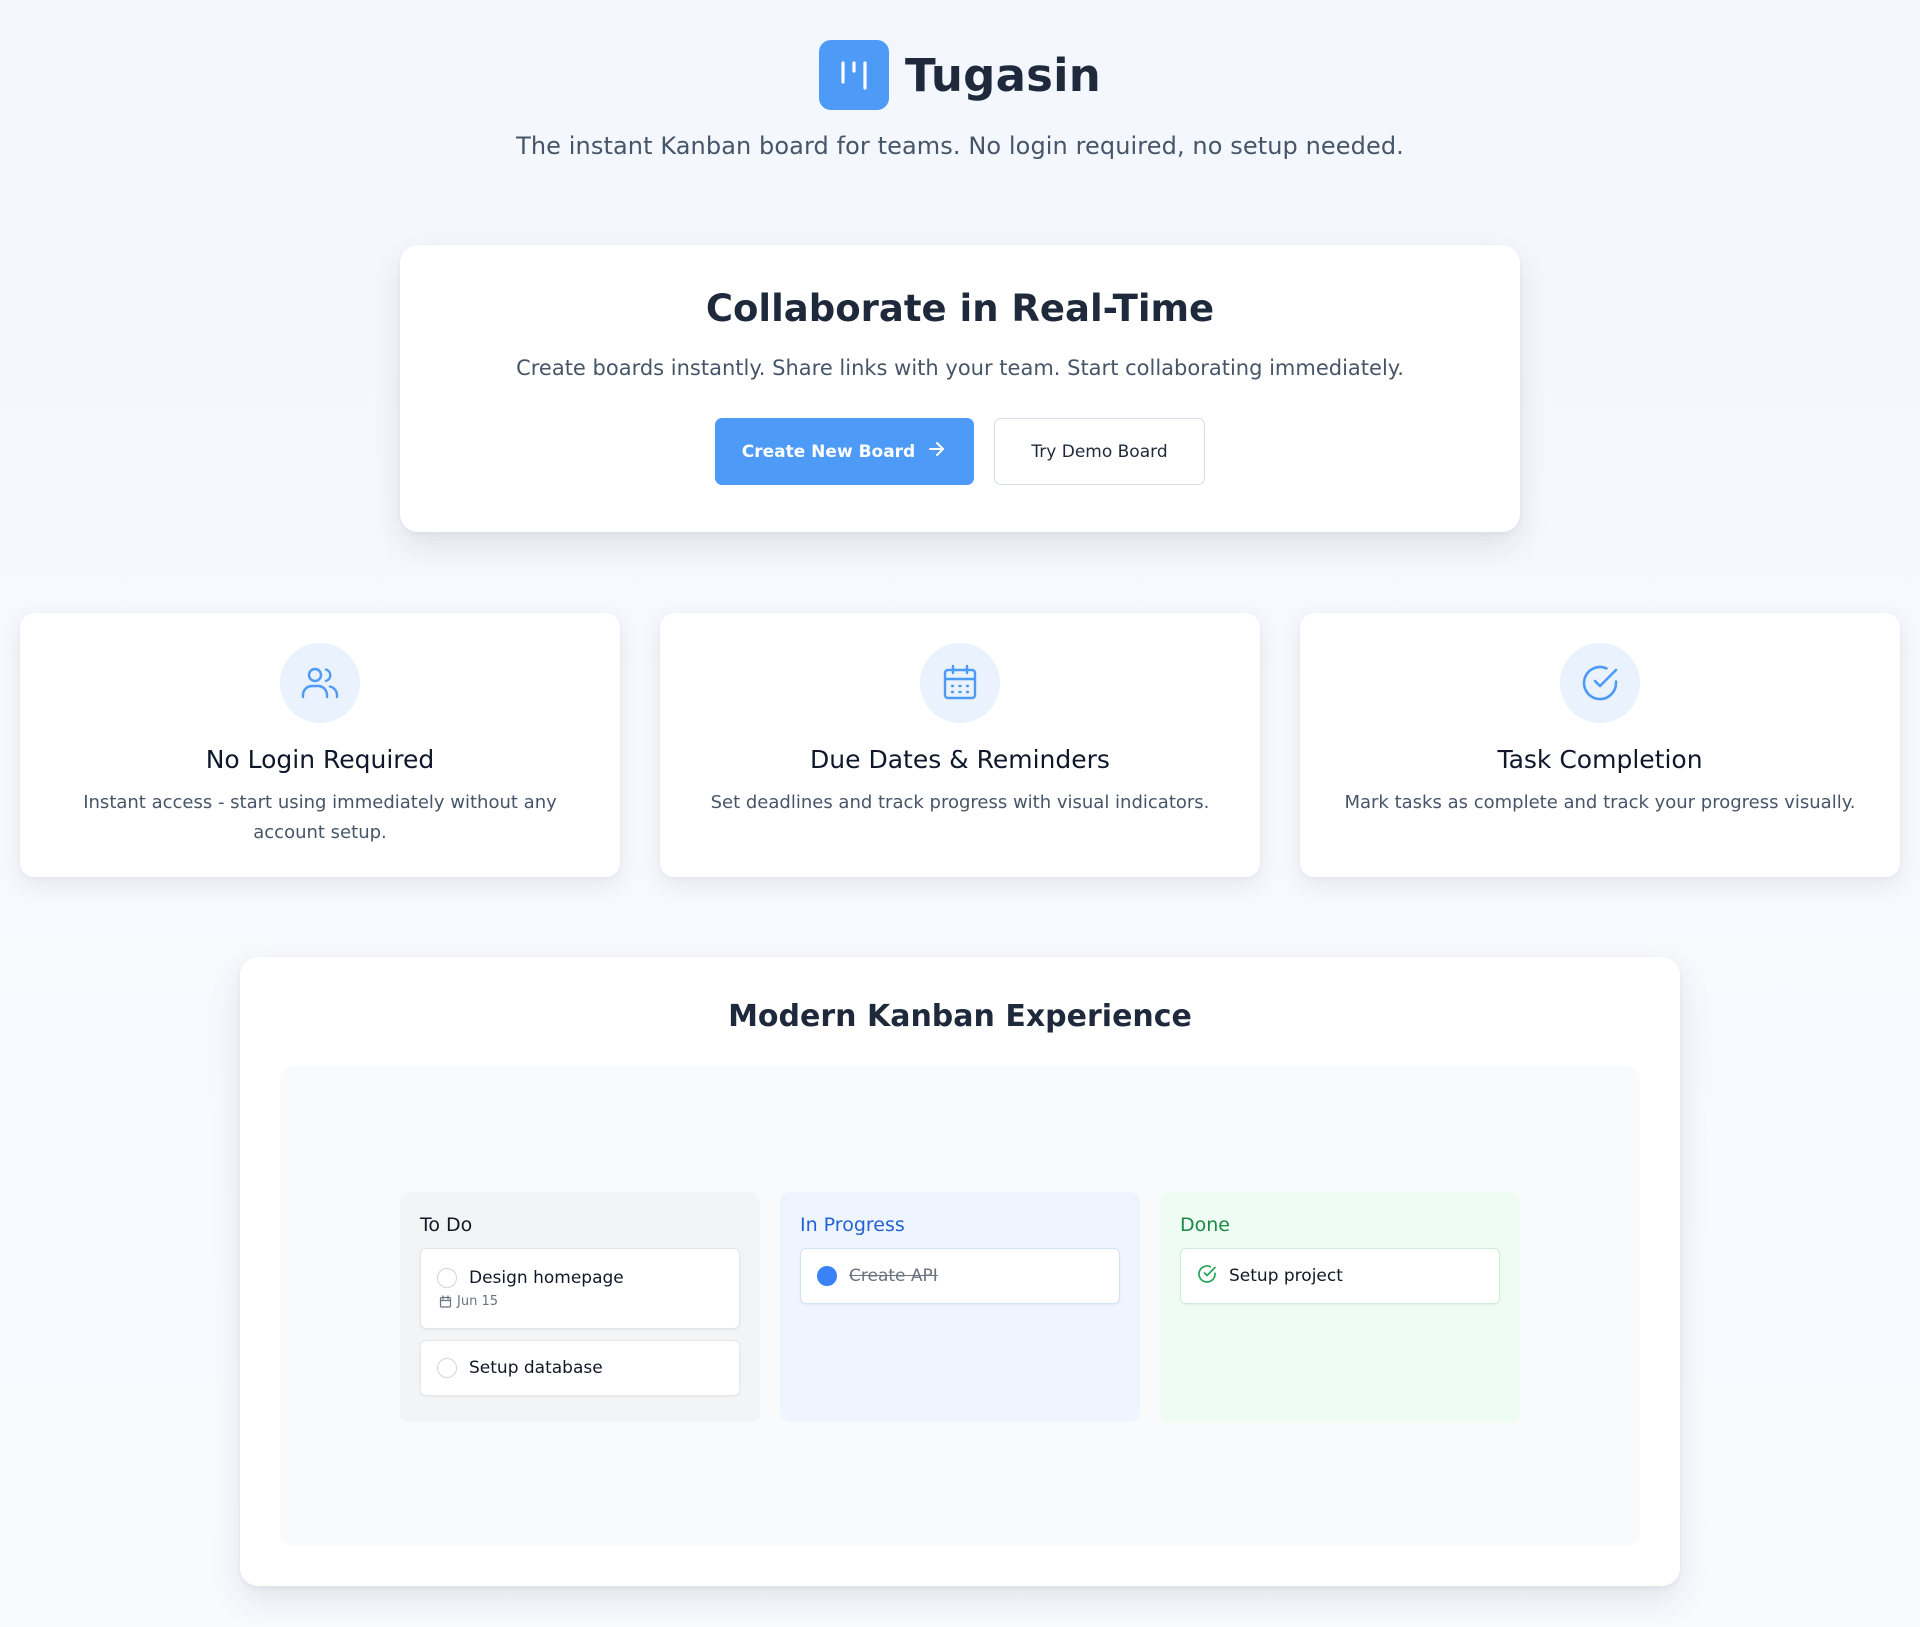  I want to click on hero-actions: Create New Board Try Demo Board, so click(960, 451).